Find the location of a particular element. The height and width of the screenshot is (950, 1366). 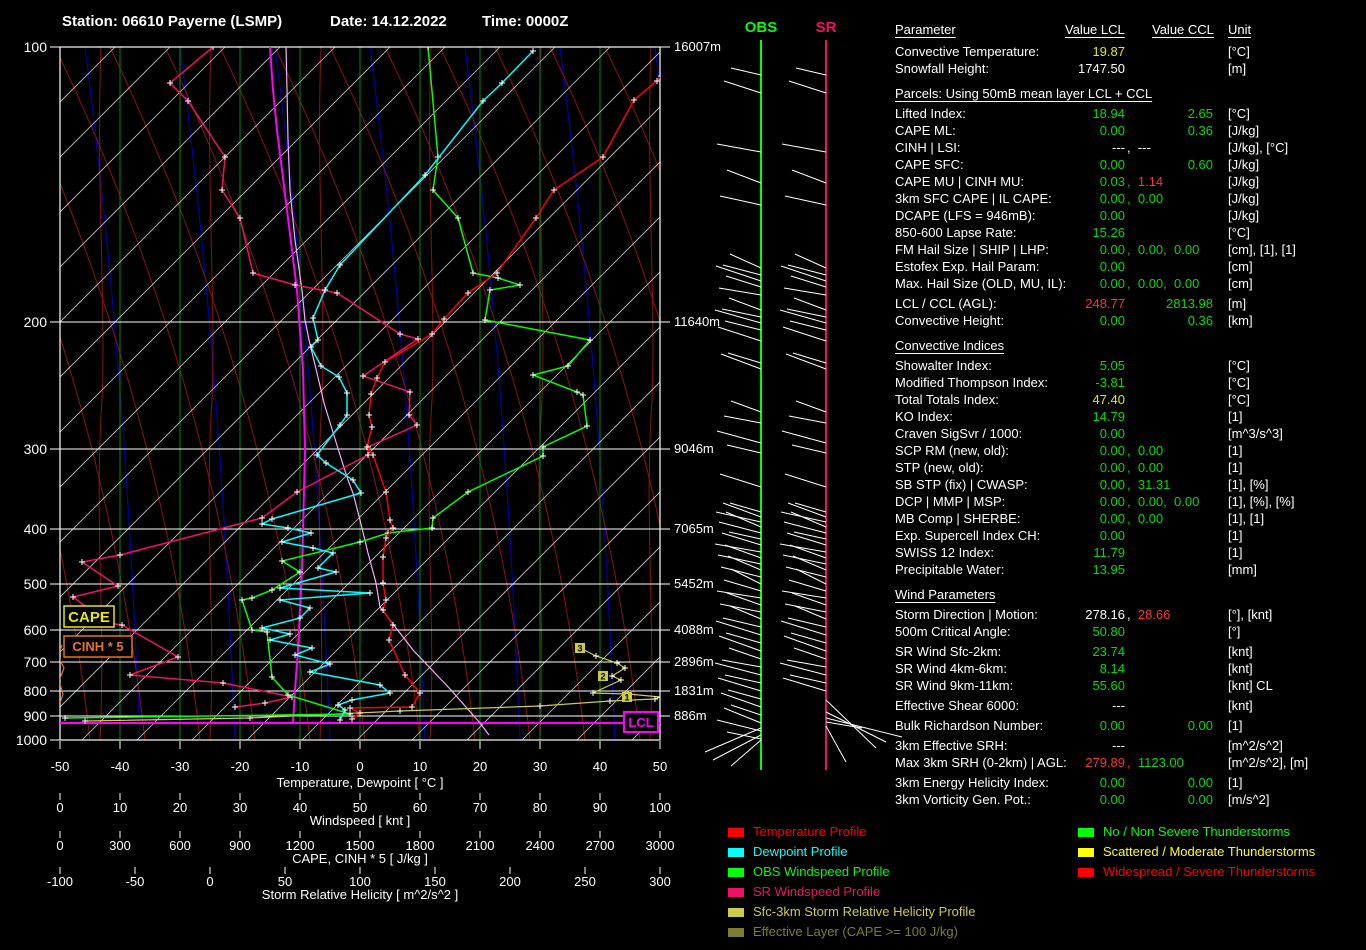

header-unit: Unit is located at coordinates (1240, 29).